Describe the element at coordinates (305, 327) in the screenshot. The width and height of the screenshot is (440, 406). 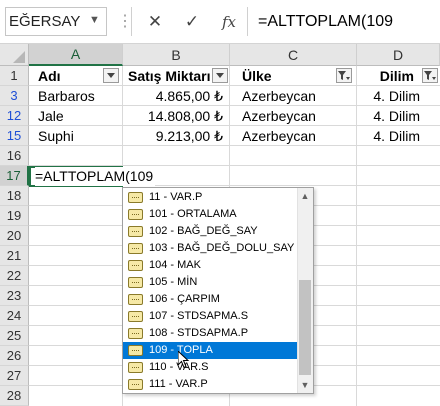
I see `scrollbar-thumb` at that location.